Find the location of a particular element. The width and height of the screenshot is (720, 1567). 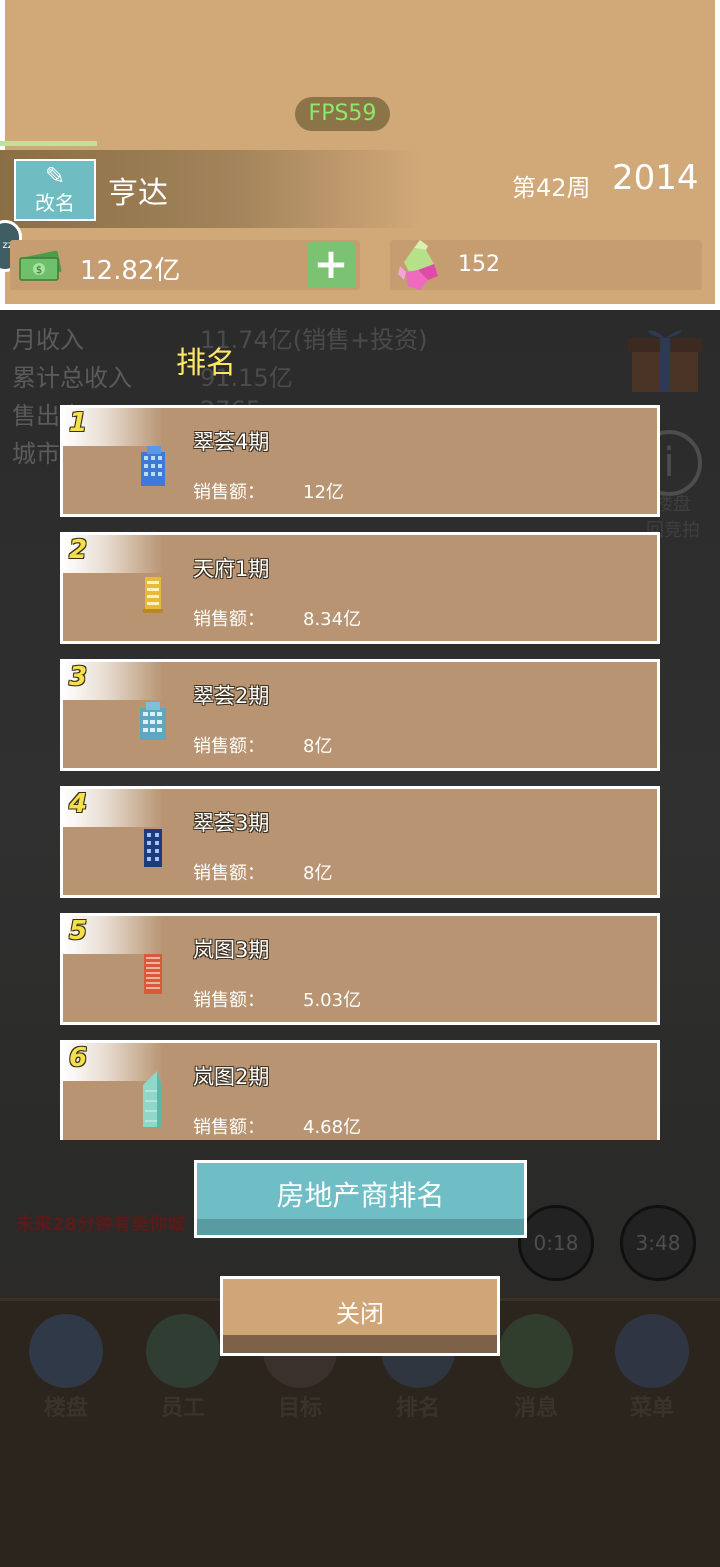

rank-number: 6 is located at coordinates (78, 1058).